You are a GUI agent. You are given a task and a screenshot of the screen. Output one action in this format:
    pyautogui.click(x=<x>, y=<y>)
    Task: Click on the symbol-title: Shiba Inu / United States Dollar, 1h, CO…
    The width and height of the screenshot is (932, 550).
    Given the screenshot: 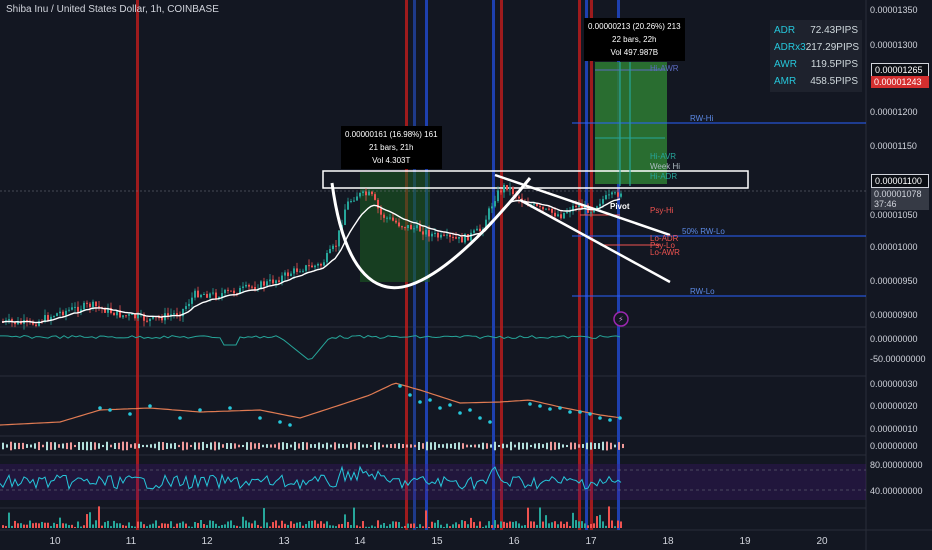 What is the action you would take?
    pyautogui.click(x=112, y=9)
    